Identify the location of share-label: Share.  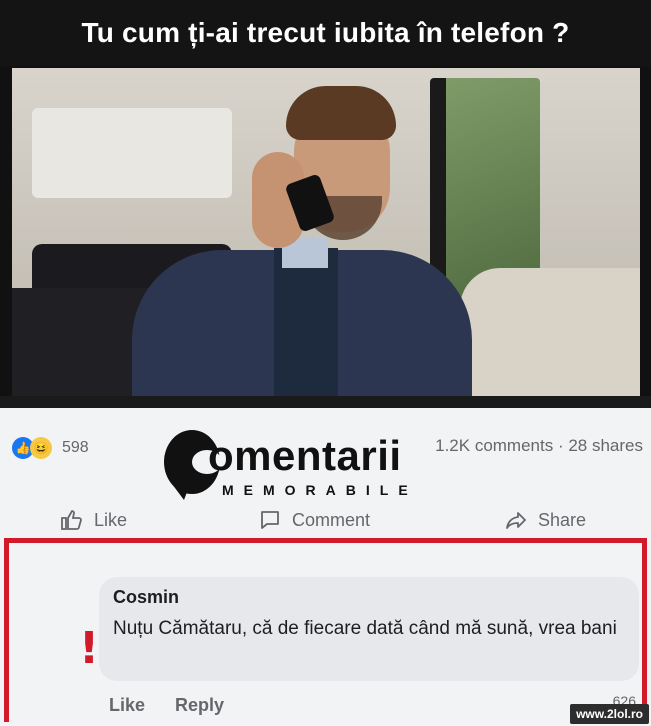
(562, 519).